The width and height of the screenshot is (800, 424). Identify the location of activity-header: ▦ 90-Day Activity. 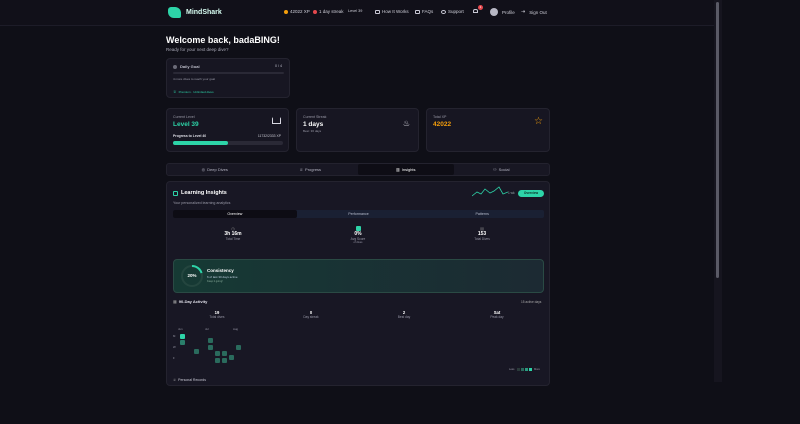
(190, 301).